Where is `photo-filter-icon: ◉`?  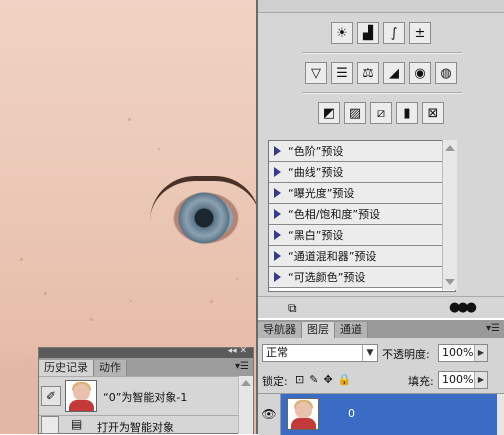
photo-filter-icon: ◉ is located at coordinates (420, 73).